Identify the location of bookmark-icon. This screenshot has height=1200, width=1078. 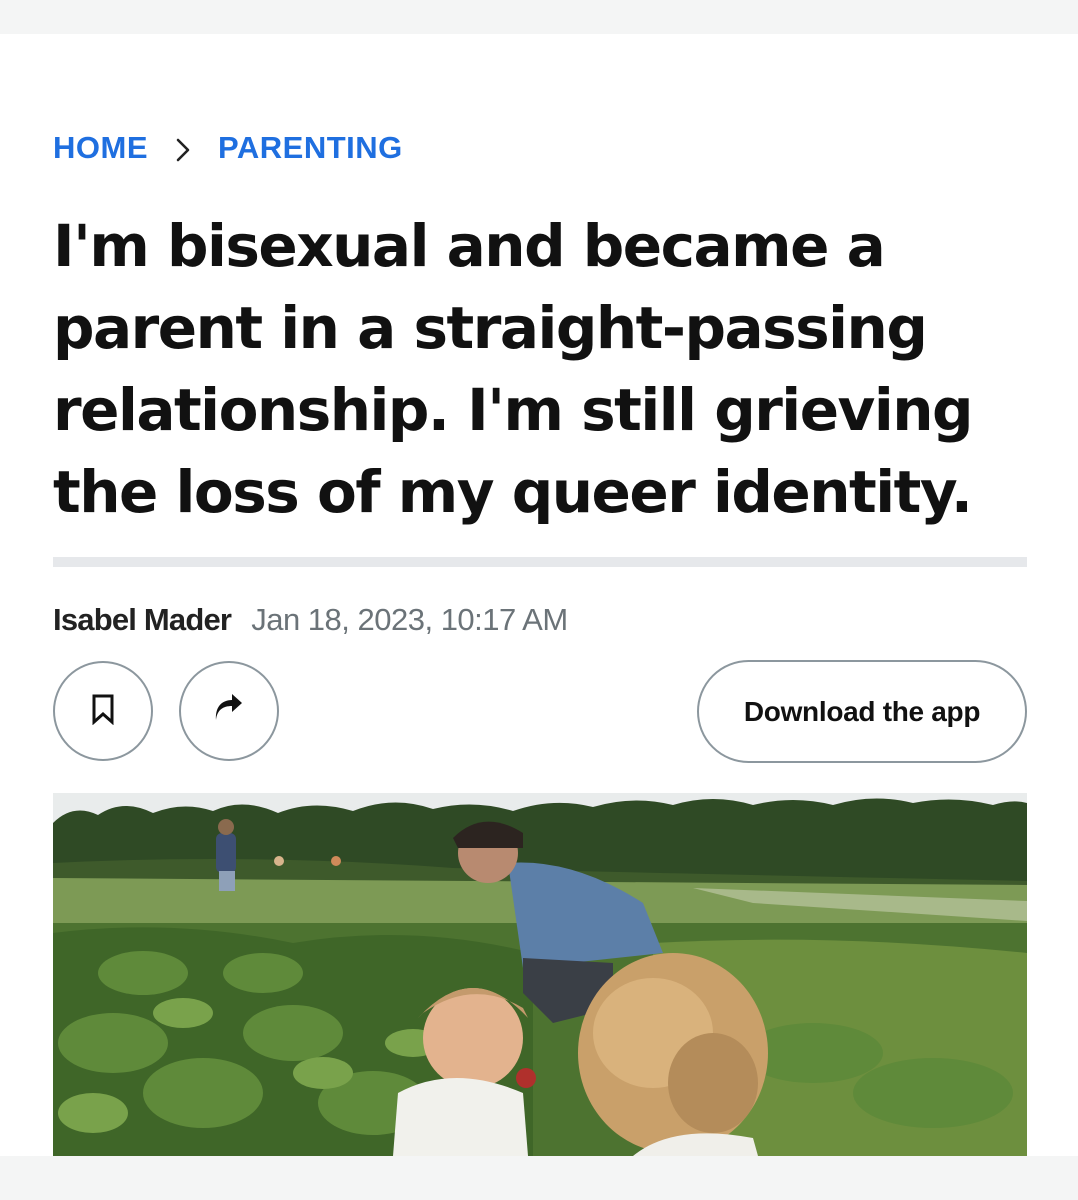
(103, 711).